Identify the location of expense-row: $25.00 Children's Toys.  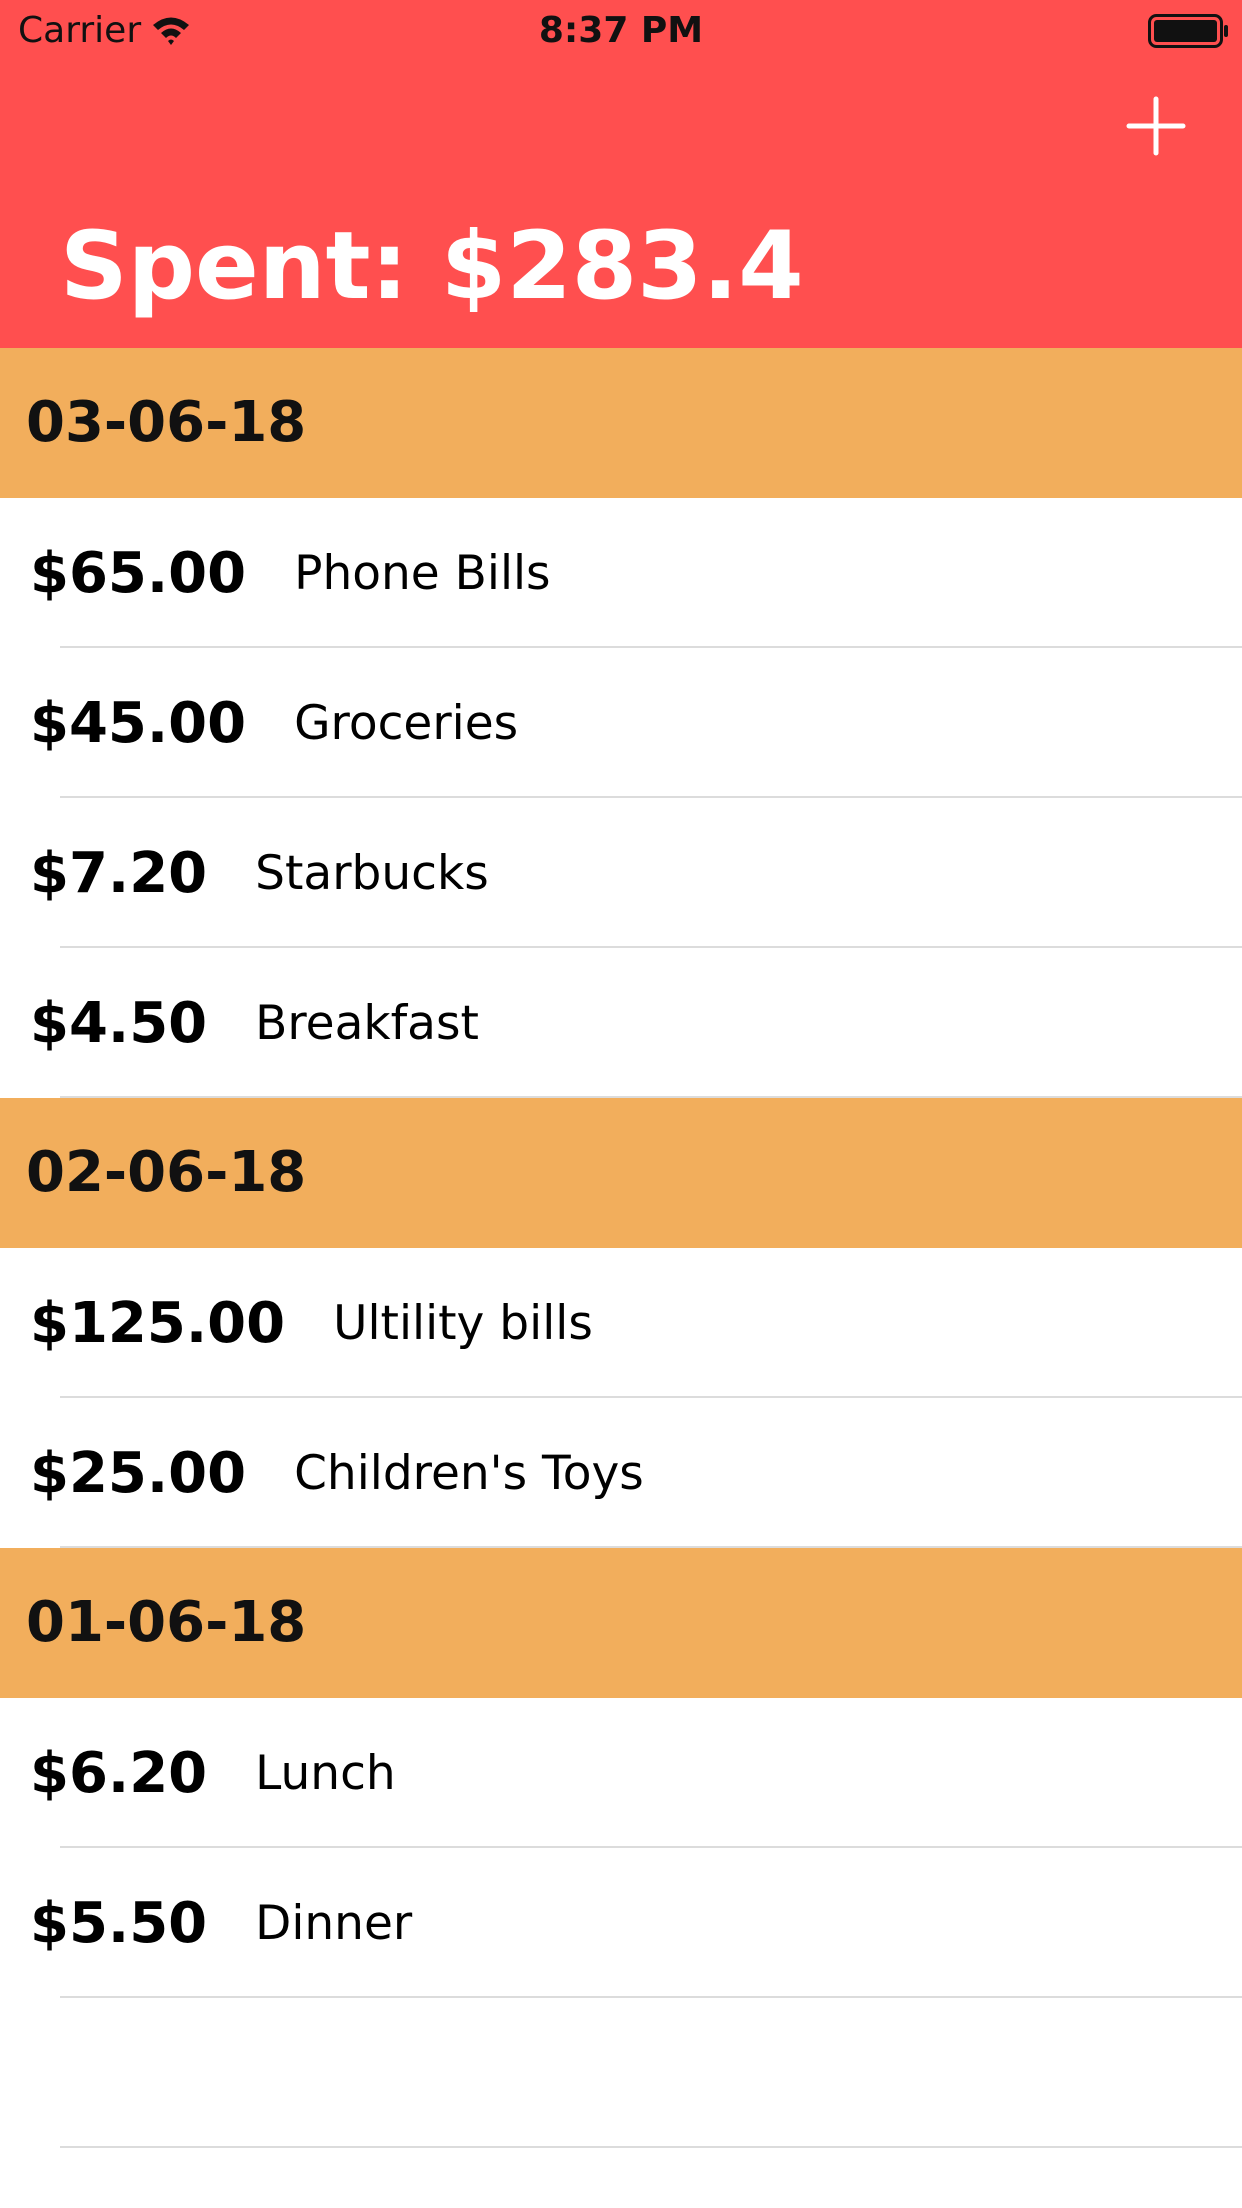
(621, 1473).